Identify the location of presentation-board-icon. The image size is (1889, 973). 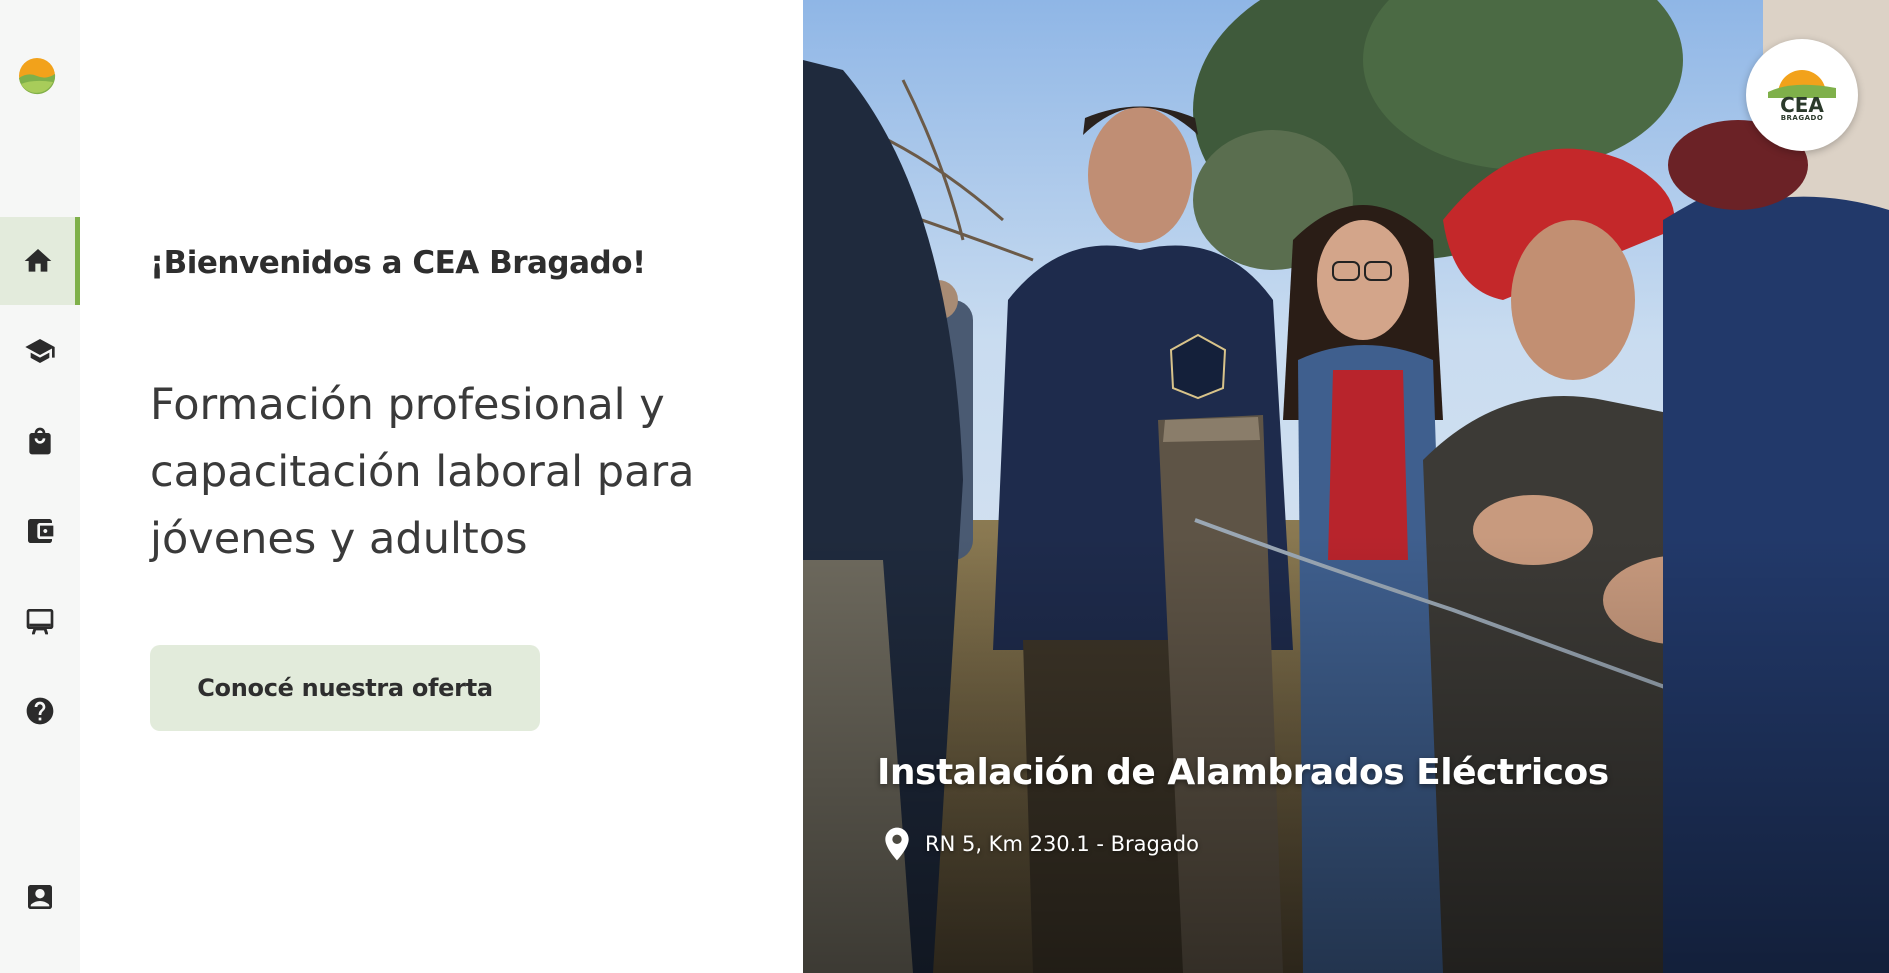
(40, 622).